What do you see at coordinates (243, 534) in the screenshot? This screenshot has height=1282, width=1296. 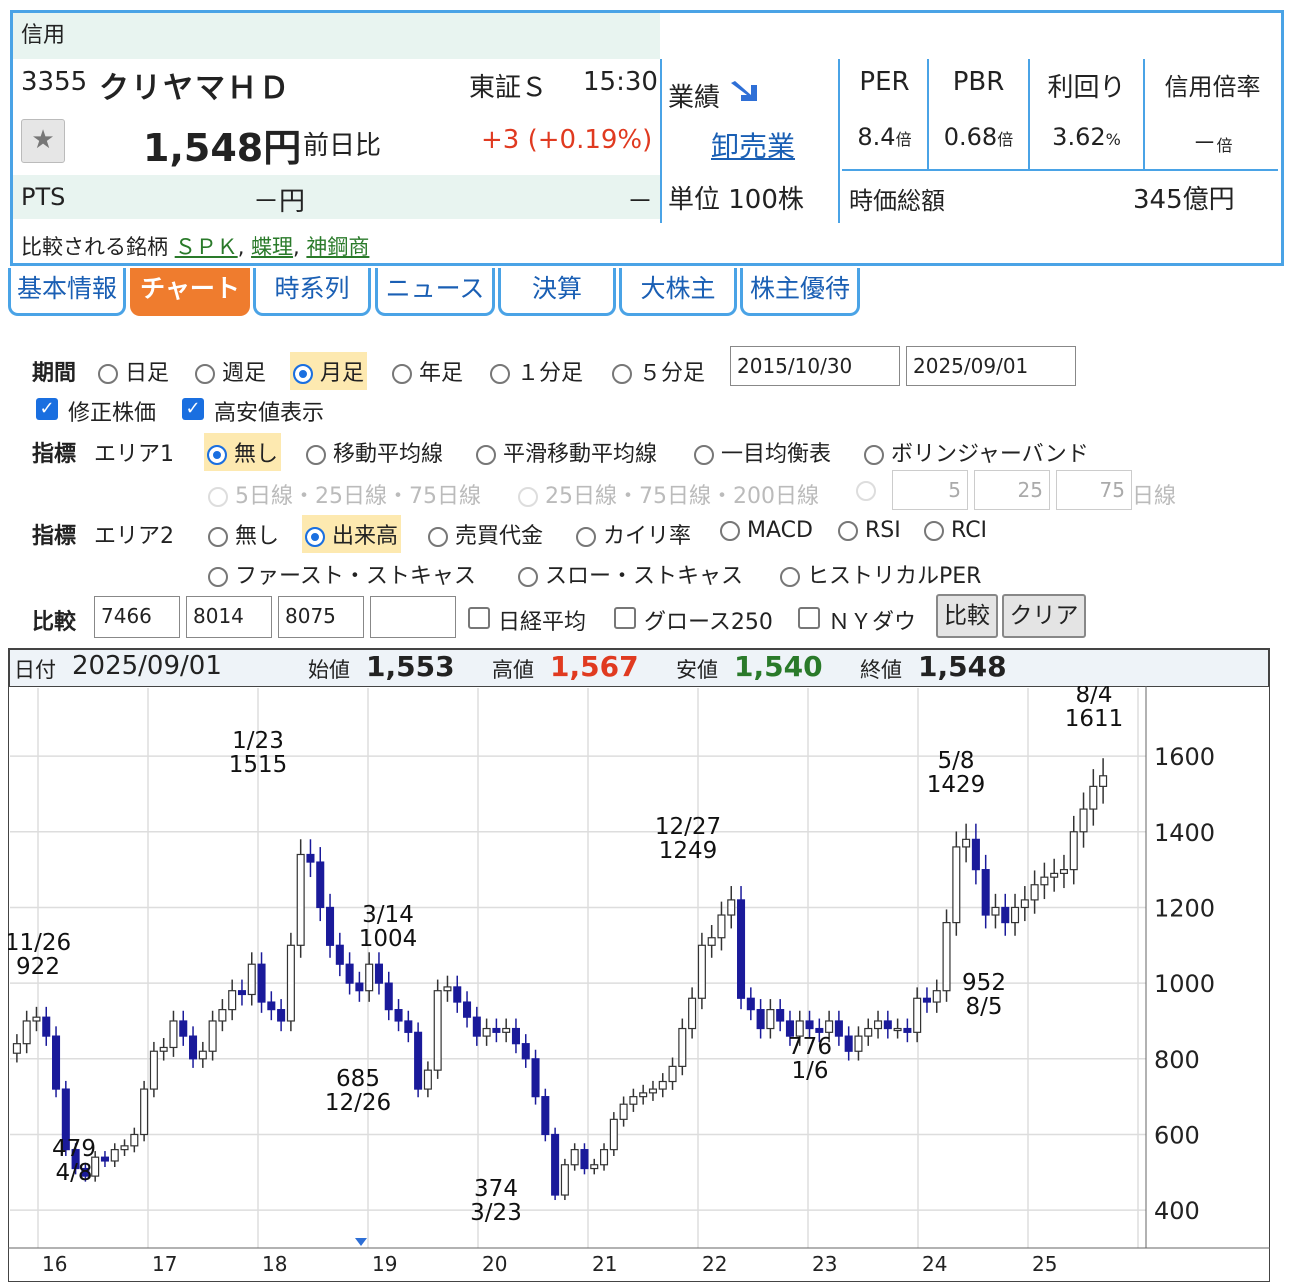 I see `area2-none: 無し` at bounding box center [243, 534].